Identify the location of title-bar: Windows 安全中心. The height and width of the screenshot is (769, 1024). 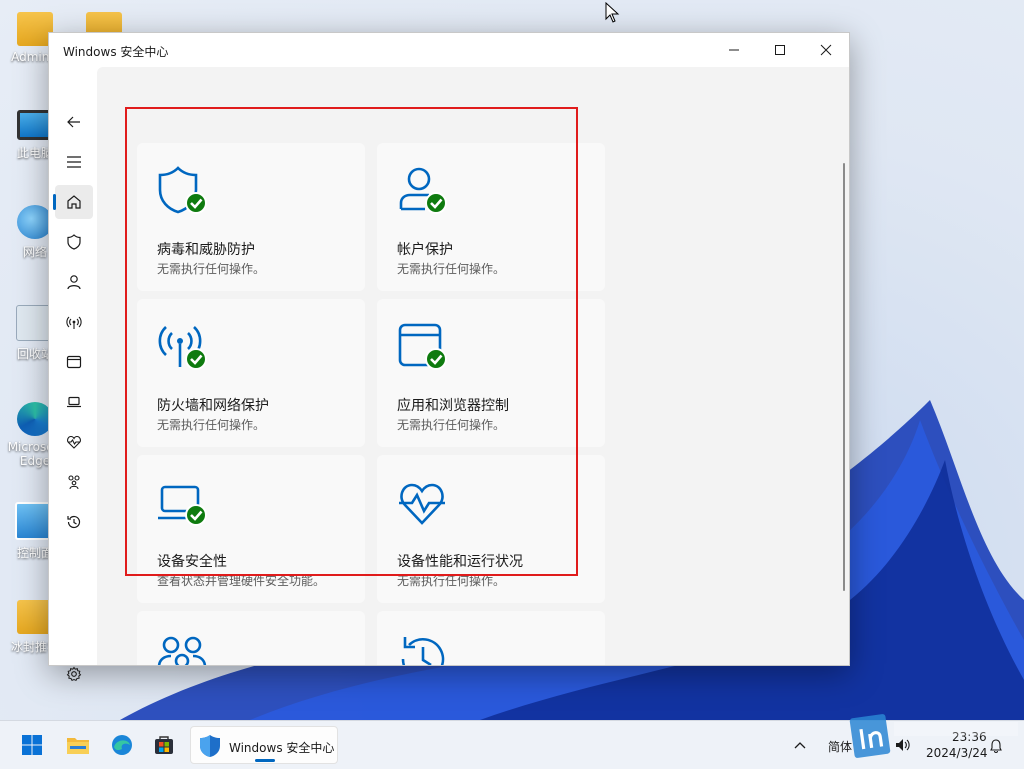
(449, 50).